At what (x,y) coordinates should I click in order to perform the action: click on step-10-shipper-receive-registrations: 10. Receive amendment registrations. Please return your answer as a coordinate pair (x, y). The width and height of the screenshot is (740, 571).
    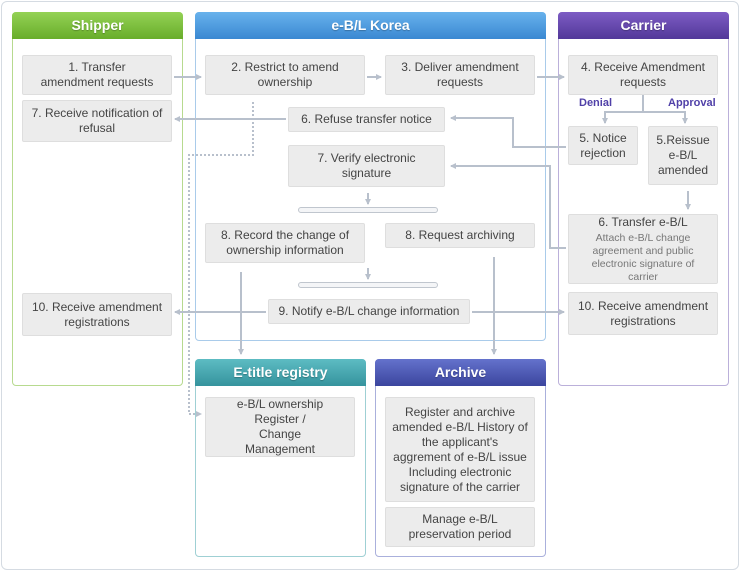
    Looking at the image, I should click on (97, 314).